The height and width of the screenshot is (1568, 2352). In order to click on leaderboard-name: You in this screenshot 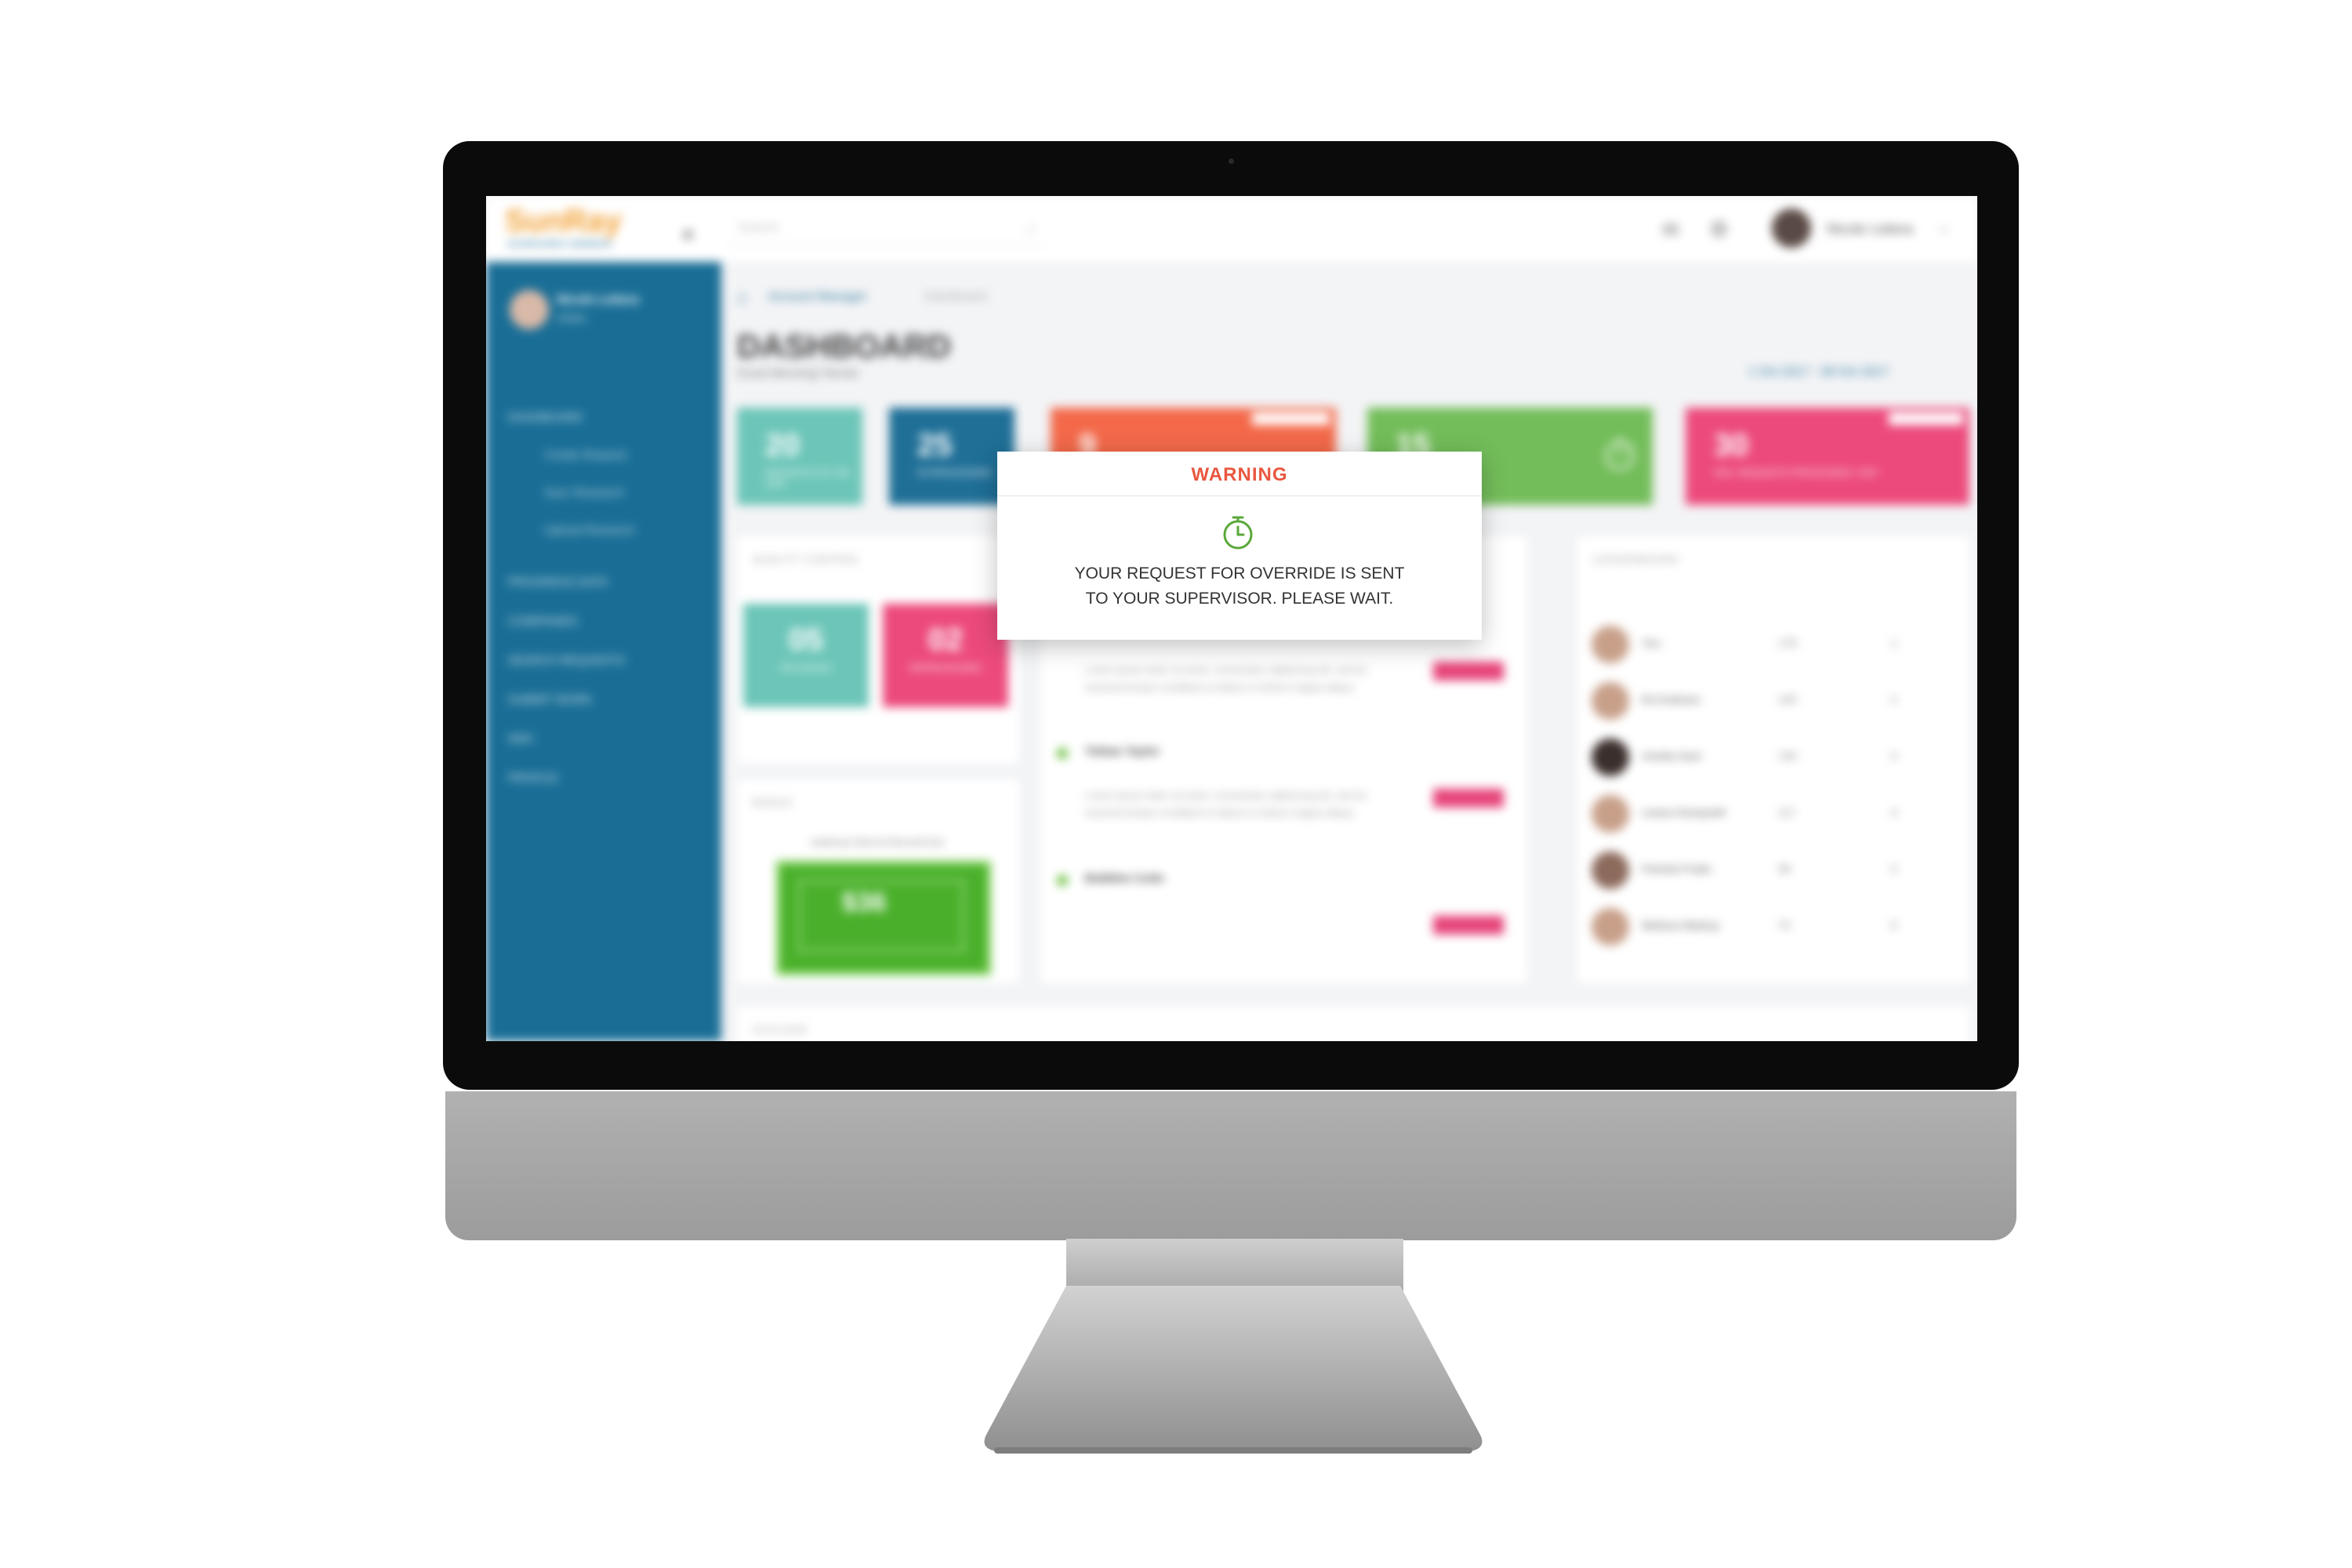, I will do `click(1651, 643)`.